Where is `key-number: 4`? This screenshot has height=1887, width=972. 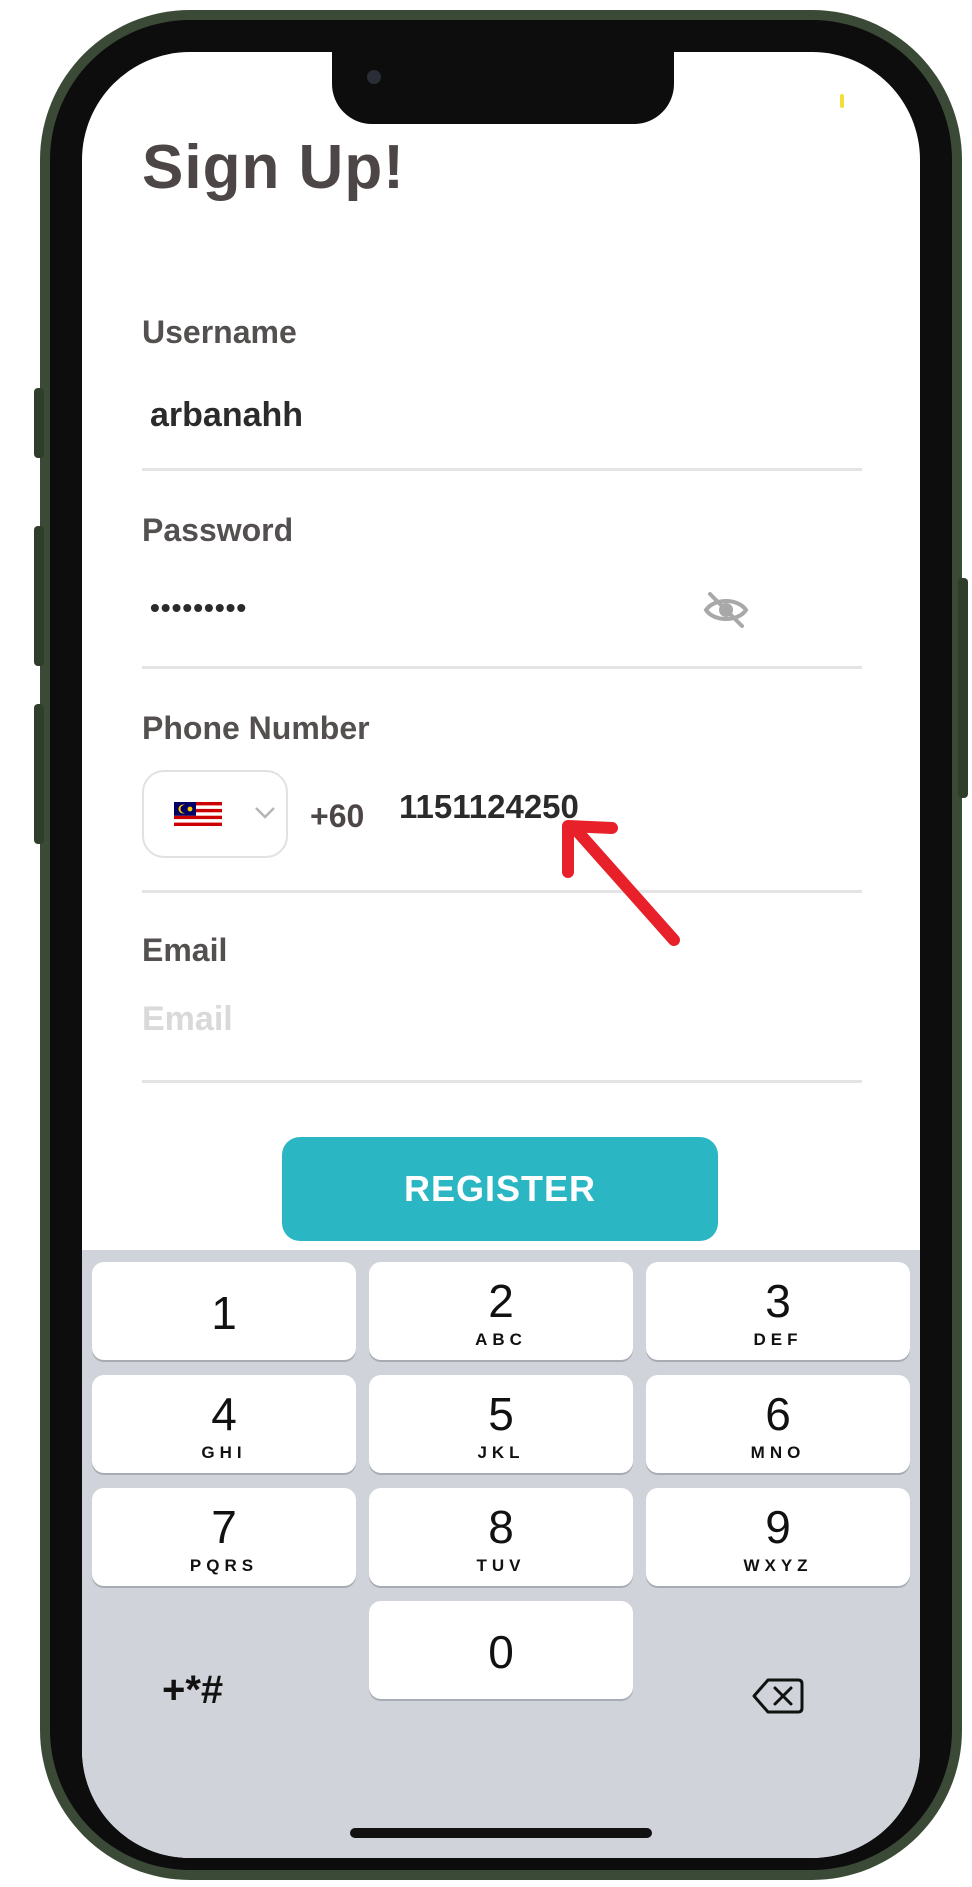 key-number: 4 is located at coordinates (224, 1414).